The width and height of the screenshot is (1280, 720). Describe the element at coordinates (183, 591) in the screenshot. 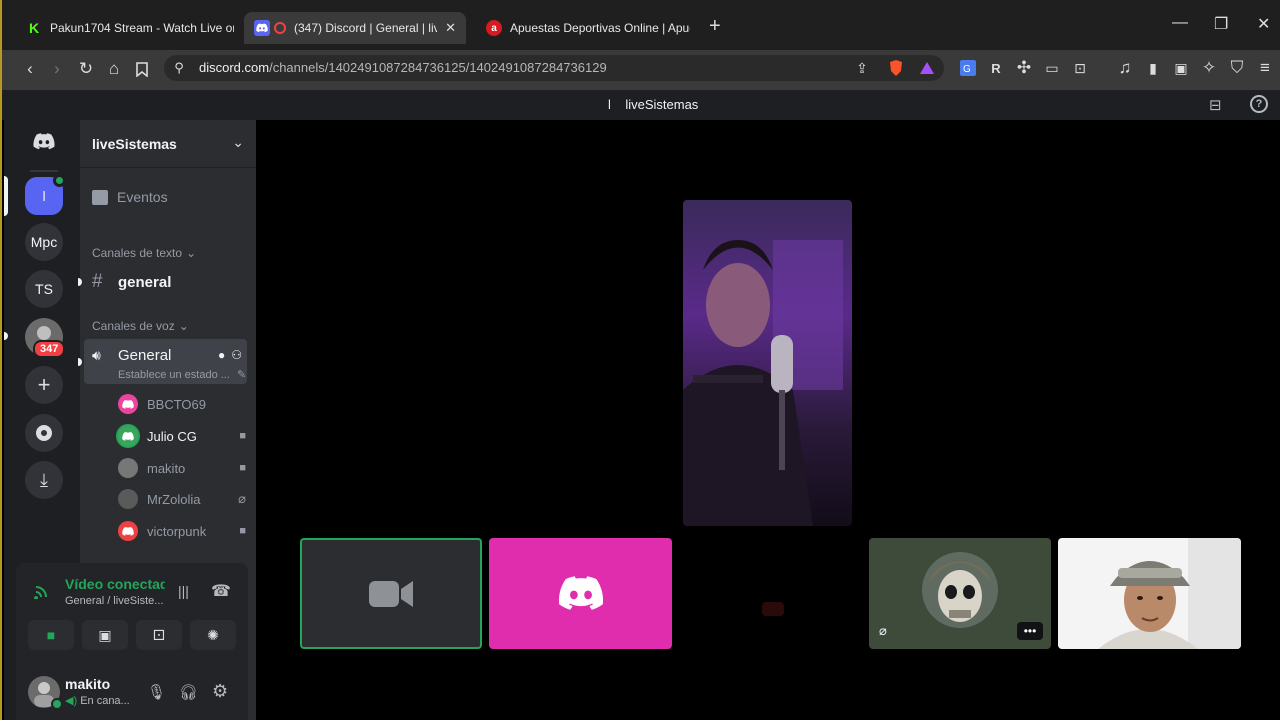

I see `noise-suppression-icon: |||` at that location.